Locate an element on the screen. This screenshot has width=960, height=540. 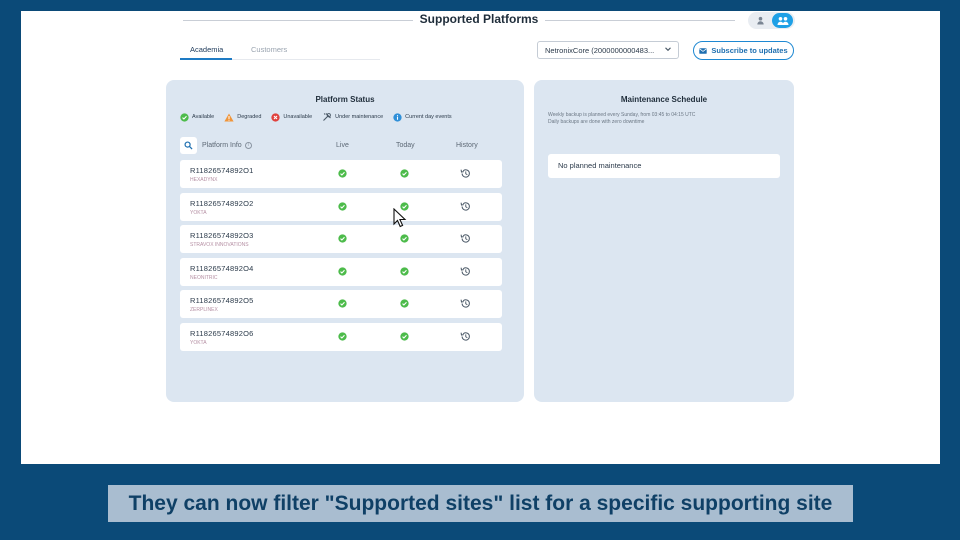
group-icon is located at coordinates (782, 20).